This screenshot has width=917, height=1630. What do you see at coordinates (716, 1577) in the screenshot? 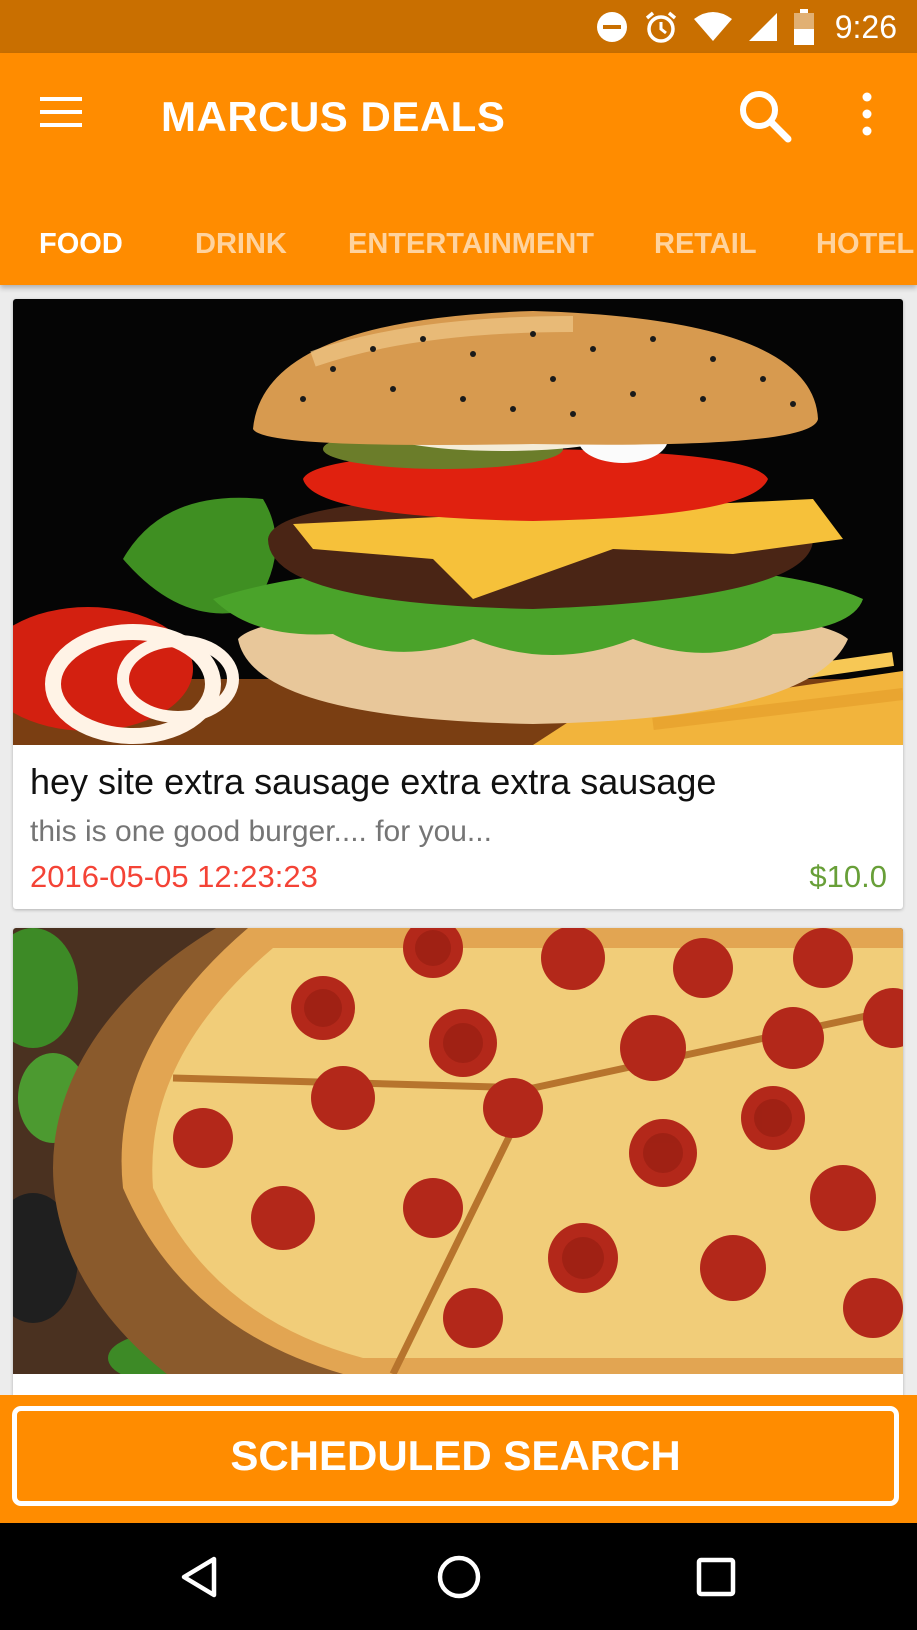
I see `recents-icon` at bounding box center [716, 1577].